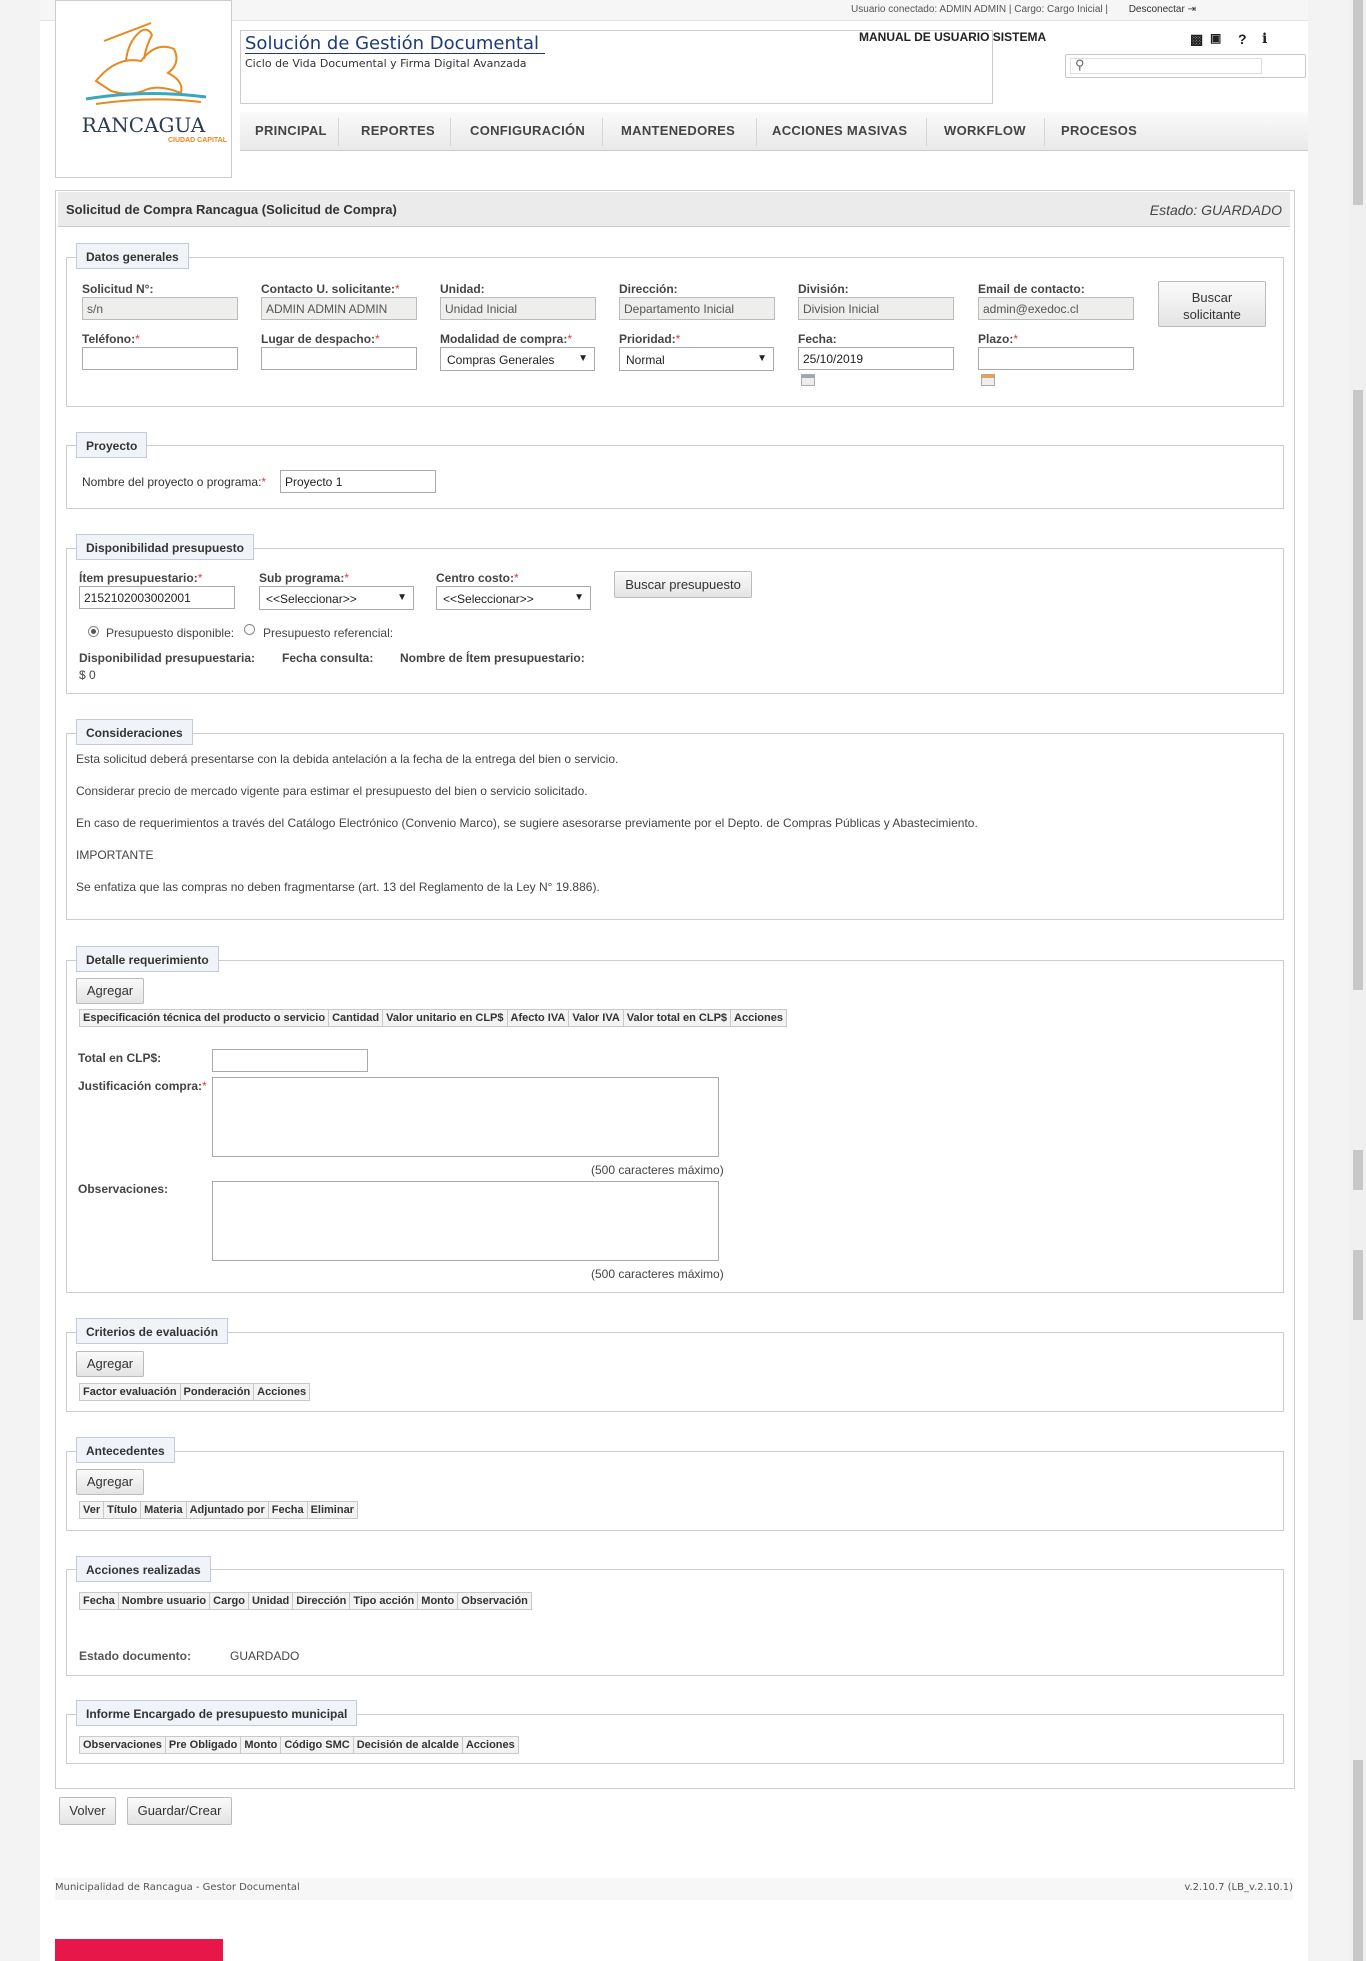 This screenshot has height=1961, width=1366. I want to click on column-header: Materia, so click(164, 1510).